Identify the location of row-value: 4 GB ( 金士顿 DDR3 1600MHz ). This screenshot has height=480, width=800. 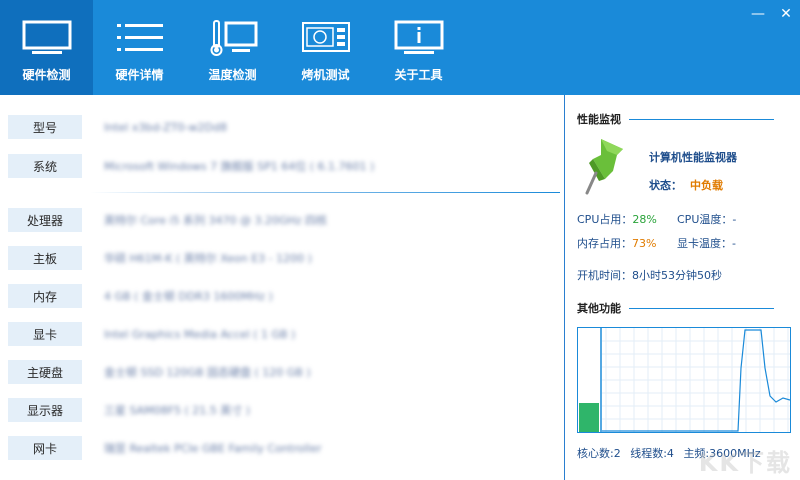
(188, 296).